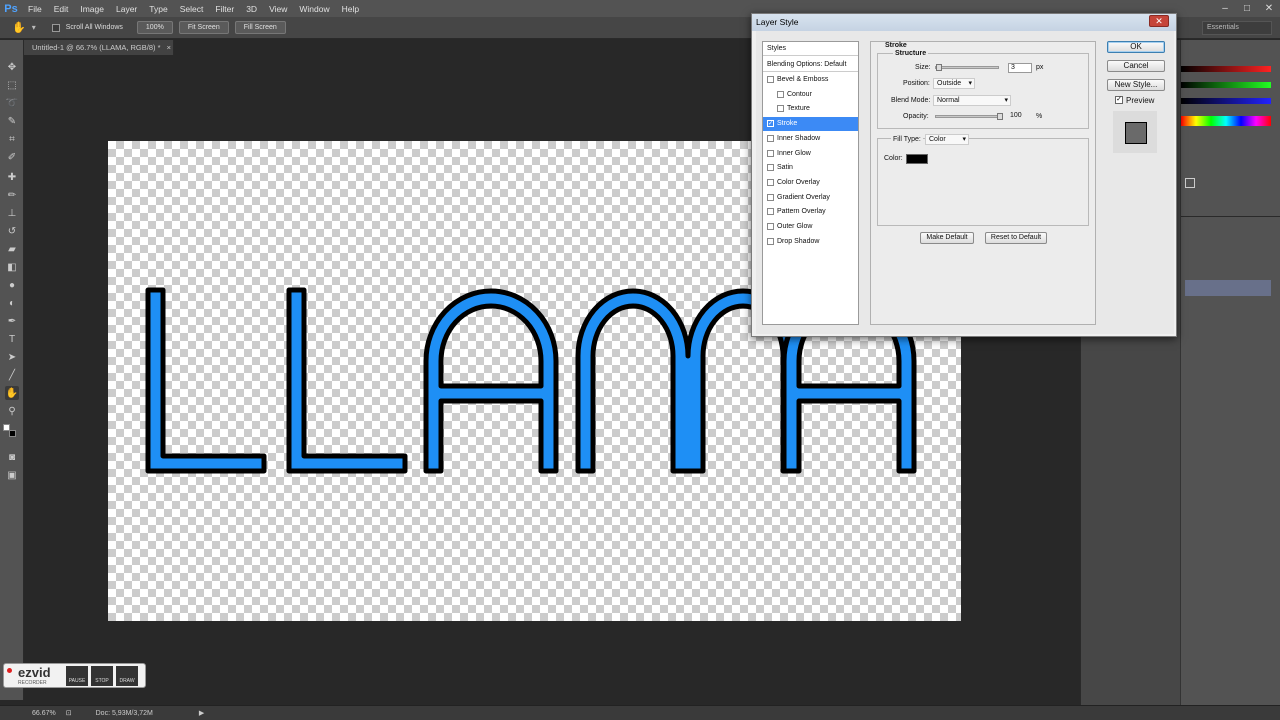  Describe the element at coordinates (12, 213) in the screenshot. I see `stamp-tool-icon: ⊥` at that location.